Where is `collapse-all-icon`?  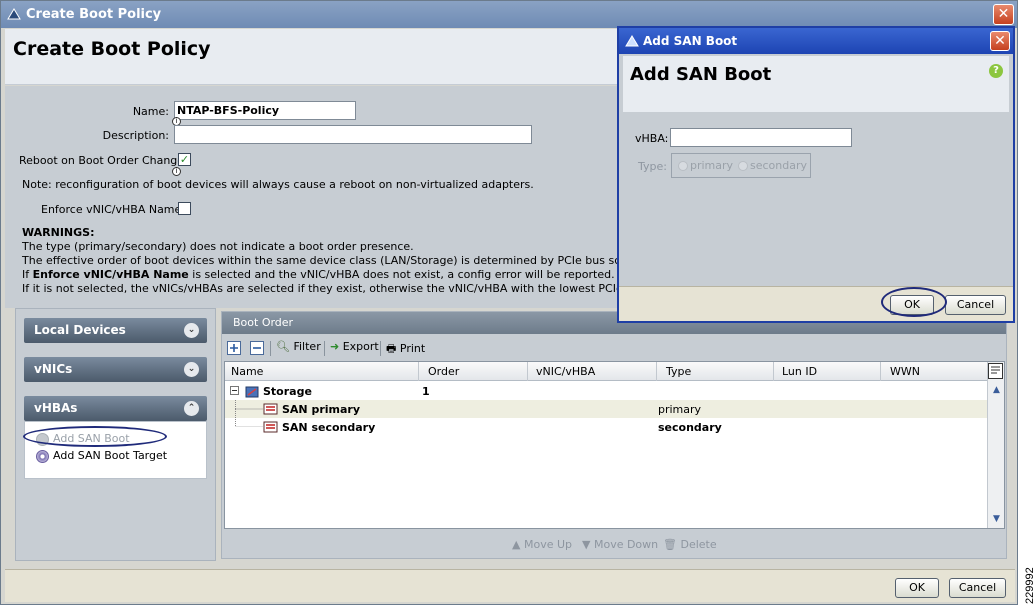 collapse-all-icon is located at coordinates (257, 348).